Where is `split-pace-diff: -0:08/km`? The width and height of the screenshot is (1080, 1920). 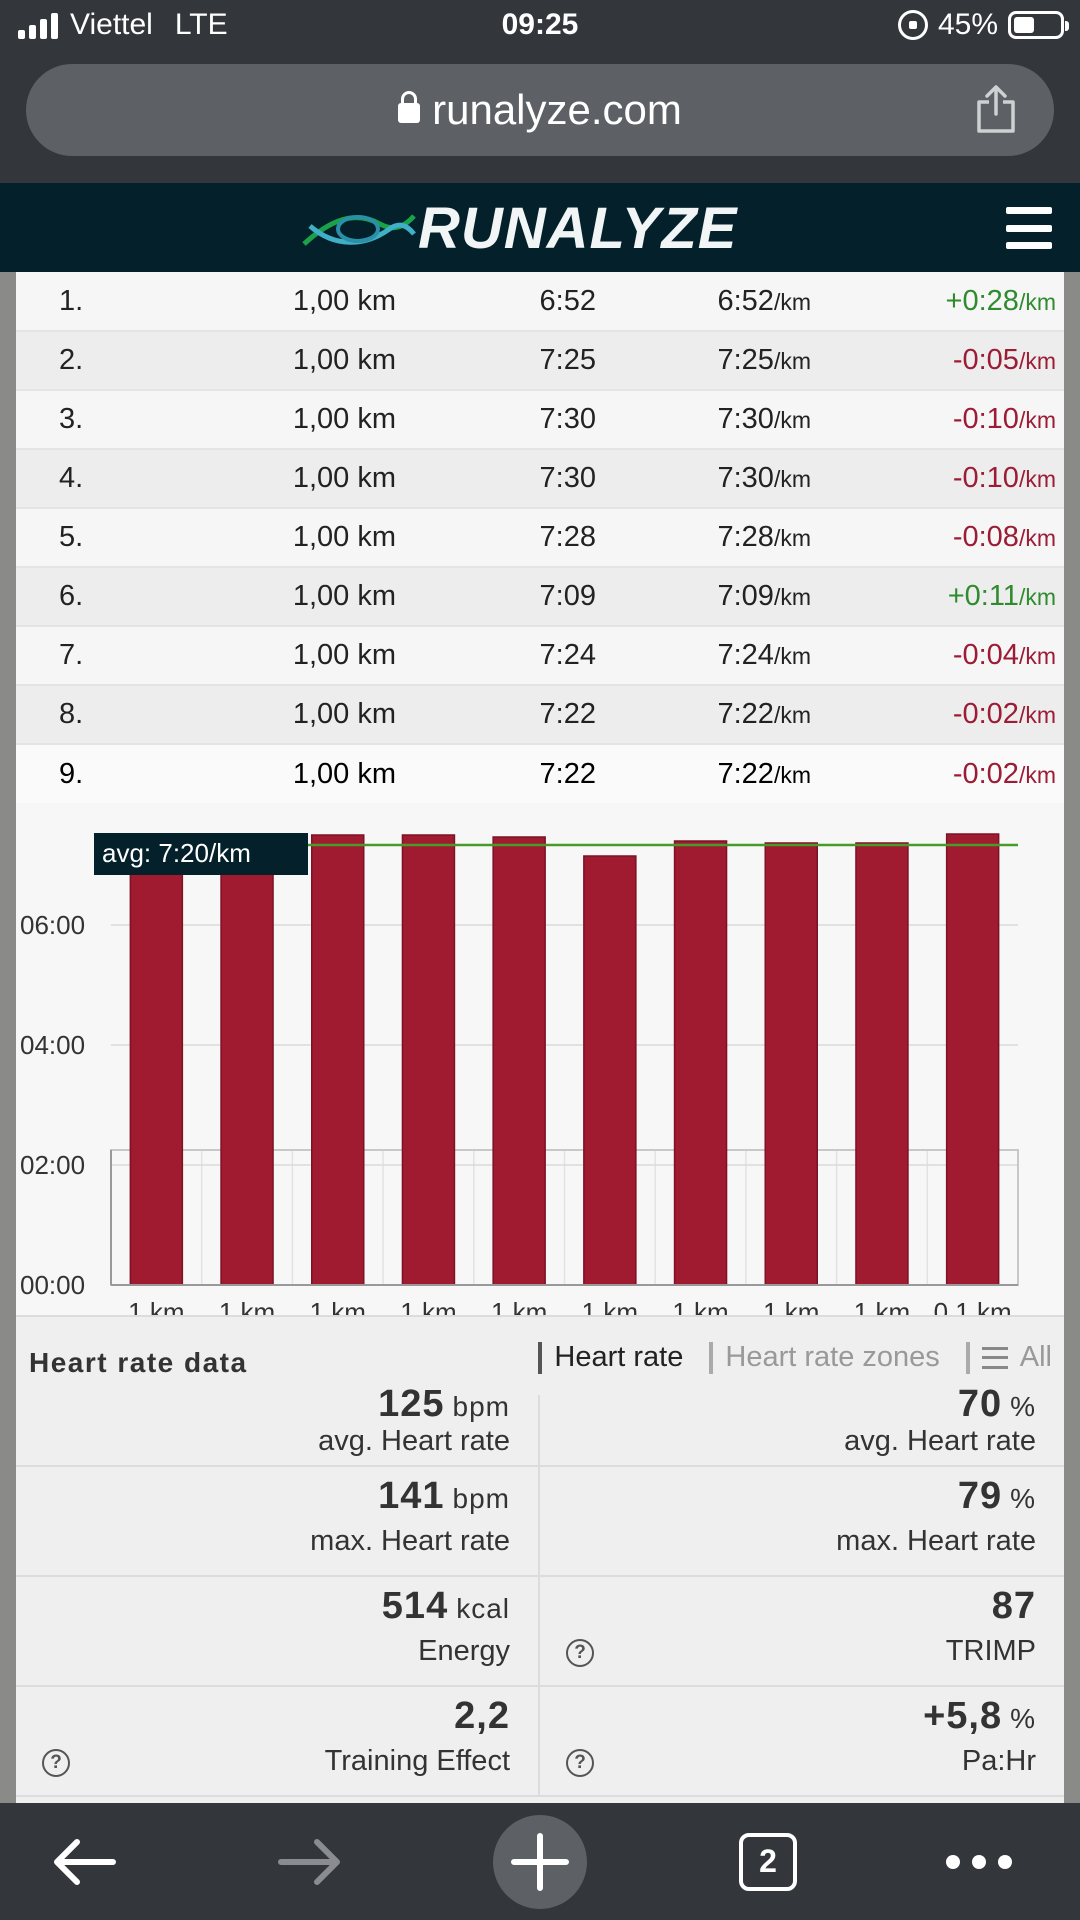
split-pace-diff: -0:08/km is located at coordinates (945, 537).